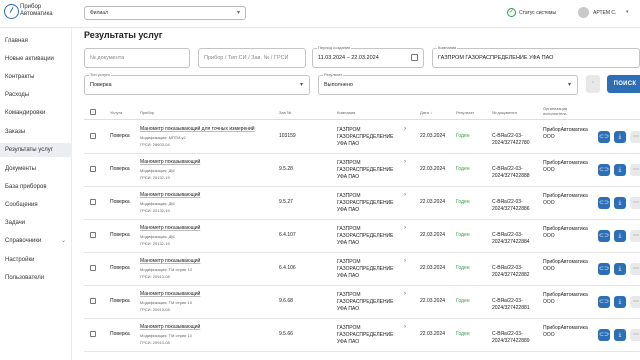  What do you see at coordinates (287, 268) in the screenshot?
I see `row-serial: 6.4.106` at bounding box center [287, 268].